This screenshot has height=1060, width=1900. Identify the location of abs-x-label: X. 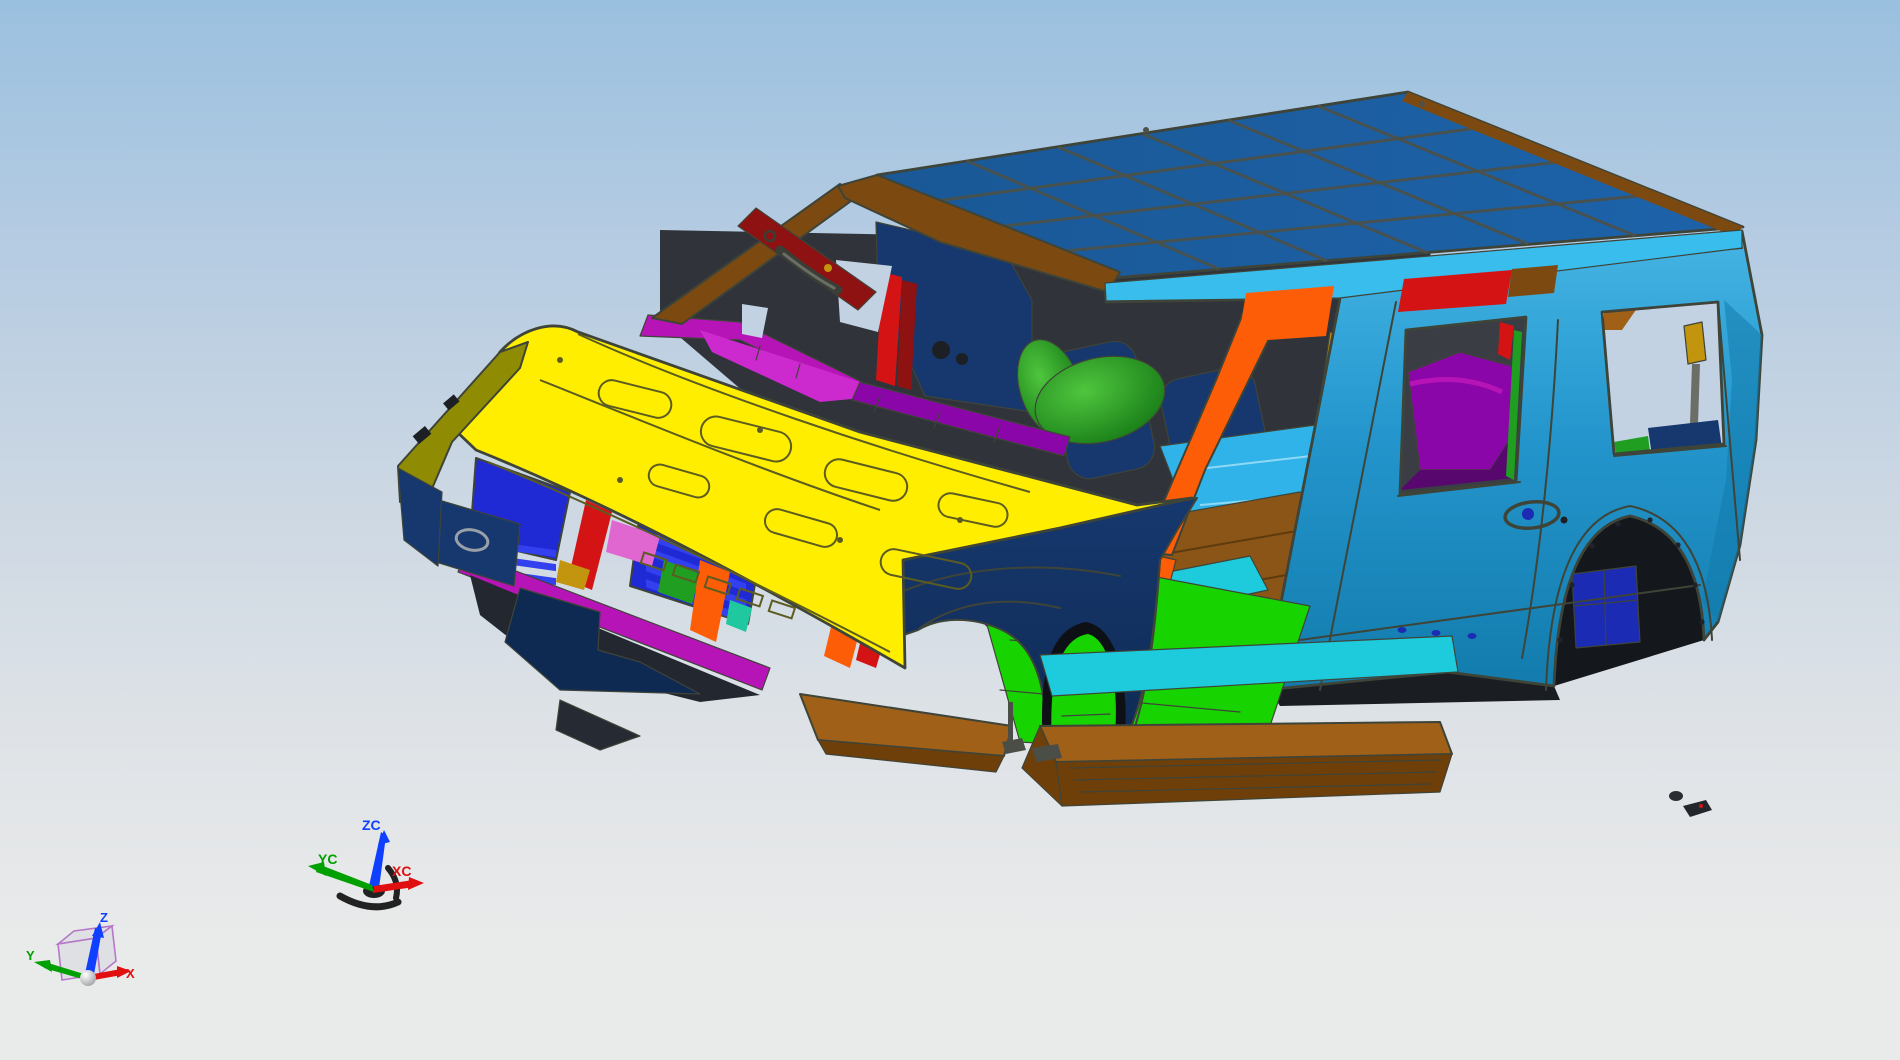
(130, 973).